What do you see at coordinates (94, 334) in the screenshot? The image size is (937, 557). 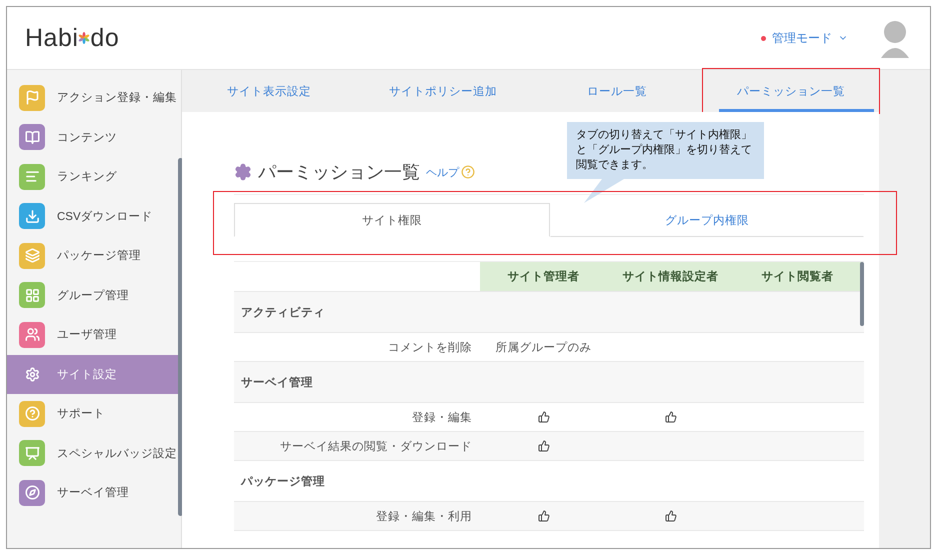 I see `sidebar-item: ユーザ管理` at bounding box center [94, 334].